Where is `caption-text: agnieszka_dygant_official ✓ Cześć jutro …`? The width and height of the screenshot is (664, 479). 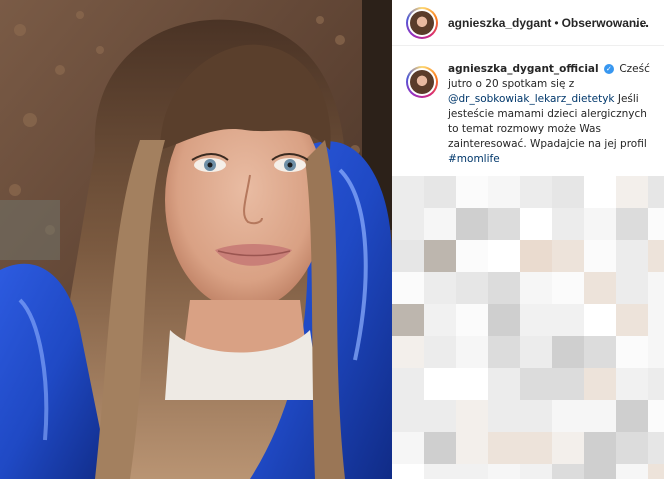
caption-text: agnieszka_dygant_official ✓ Cześć jutro … is located at coordinates (551, 114).